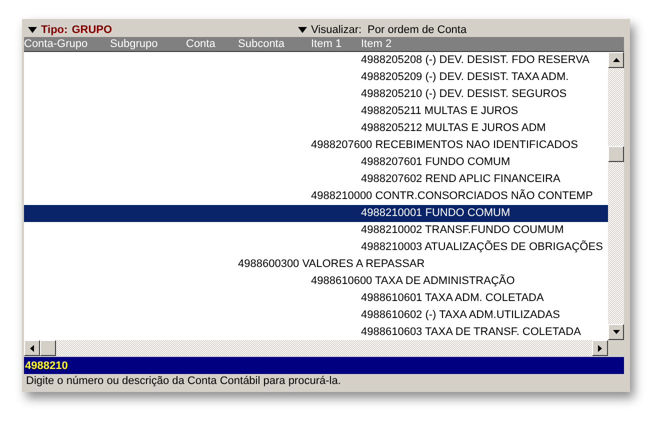 The image size is (672, 436). Describe the element at coordinates (316, 179) in the screenshot. I see `account-row: 4988207602 REND APLIC FINANCEIRA` at that location.